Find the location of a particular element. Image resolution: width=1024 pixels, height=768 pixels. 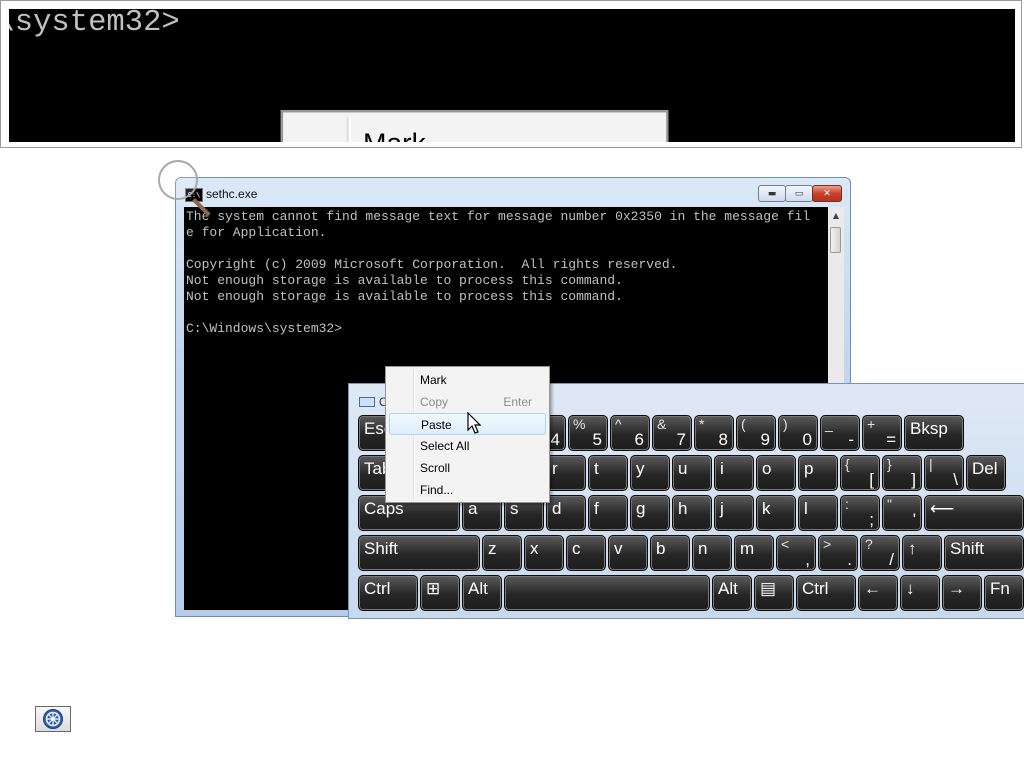

key-f: f is located at coordinates (608, 513).